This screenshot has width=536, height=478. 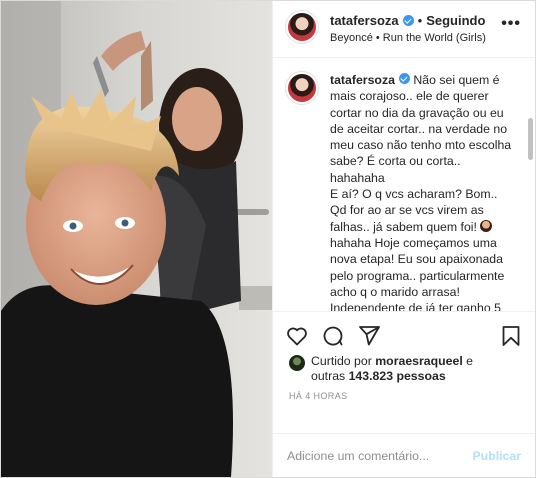 I want to click on share-icon, so click(x=369, y=336).